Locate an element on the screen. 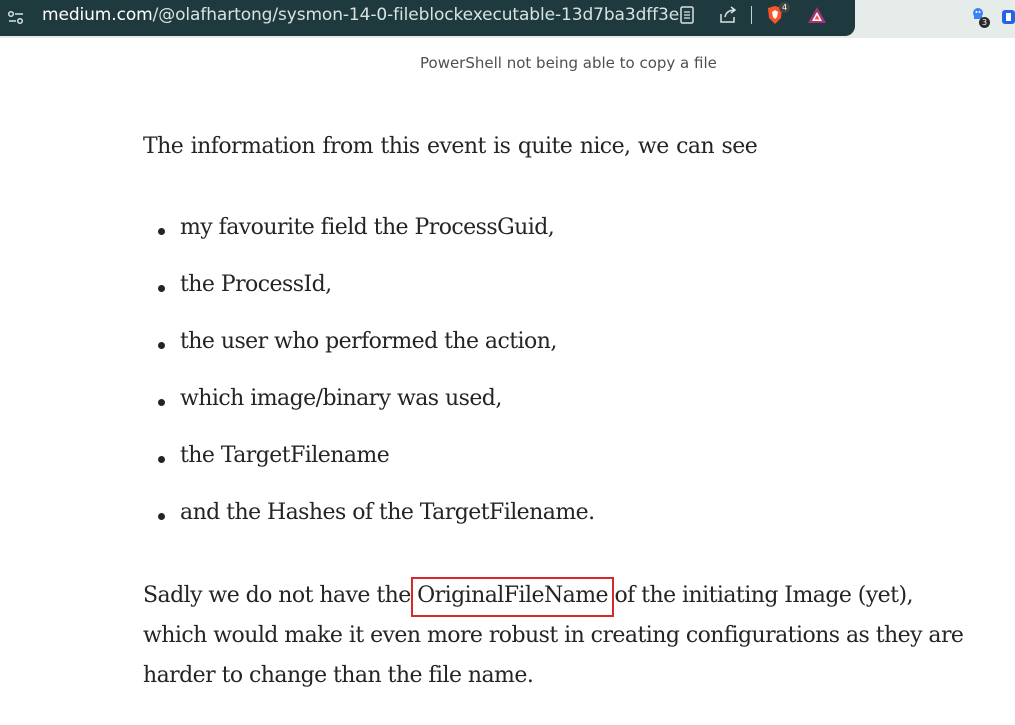  site-info-icon is located at coordinates (16, 18).